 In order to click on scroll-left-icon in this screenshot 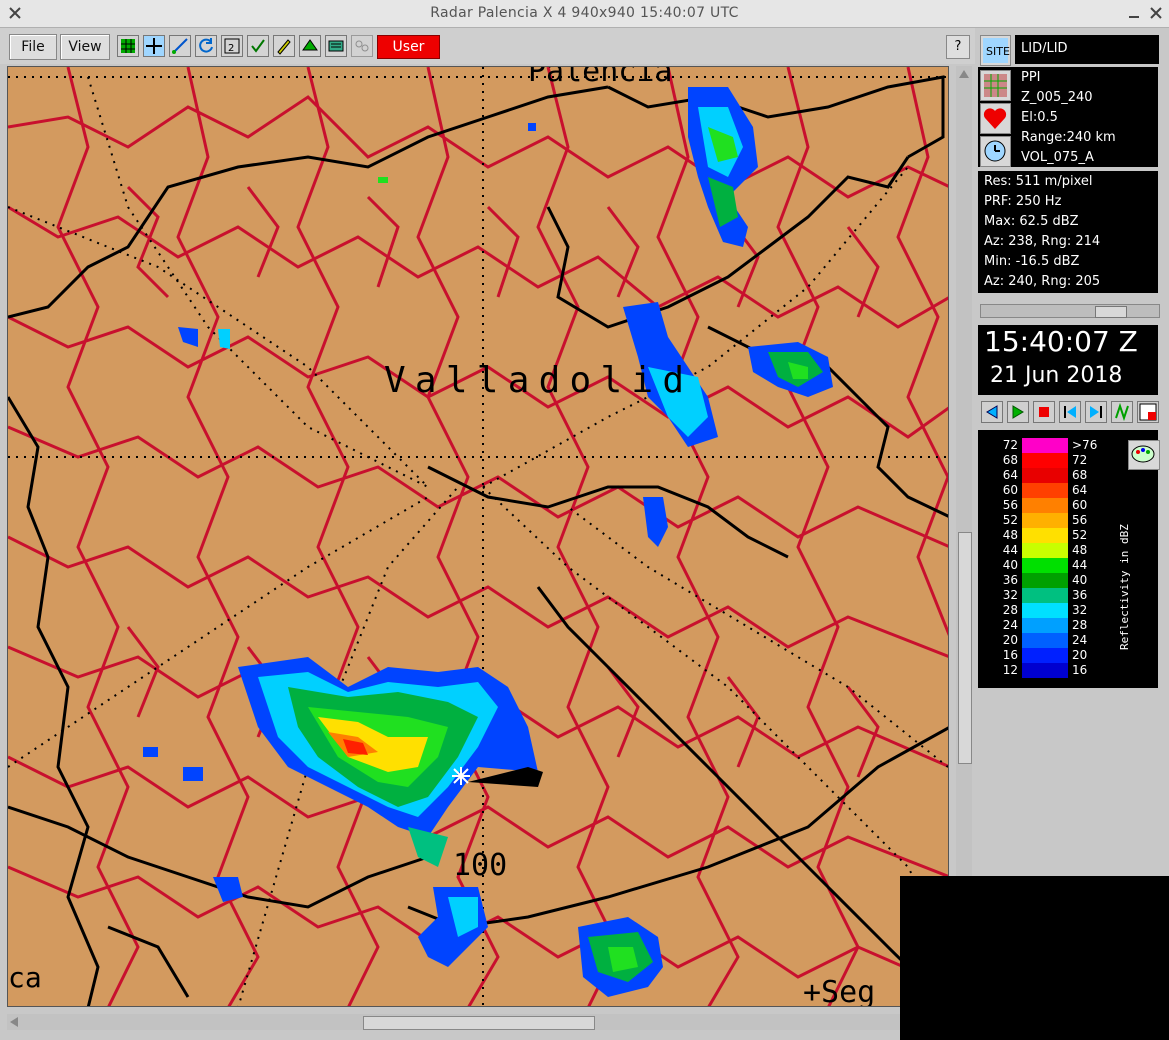, I will do `click(14, 1022)`.